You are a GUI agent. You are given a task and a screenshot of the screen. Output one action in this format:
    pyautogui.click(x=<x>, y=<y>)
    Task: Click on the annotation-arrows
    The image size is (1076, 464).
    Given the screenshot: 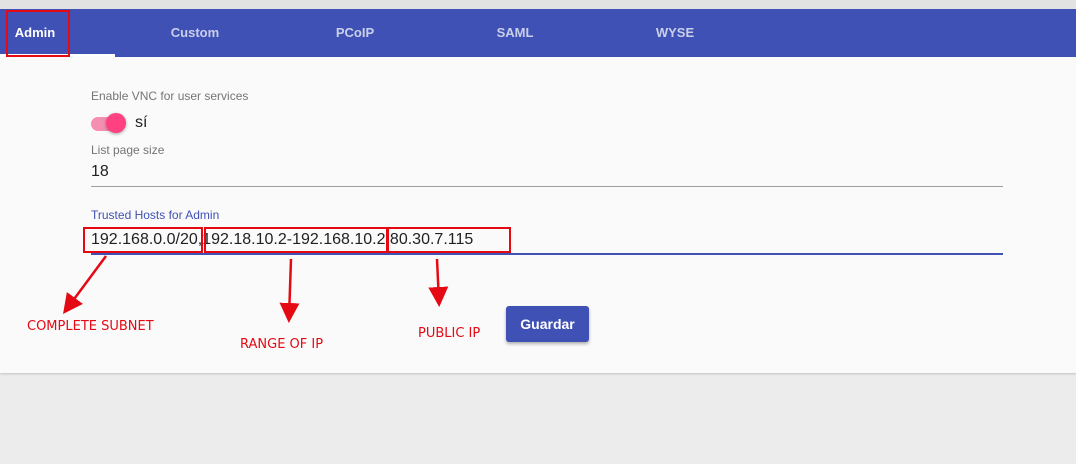 What is the action you would take?
    pyautogui.click(x=256, y=289)
    